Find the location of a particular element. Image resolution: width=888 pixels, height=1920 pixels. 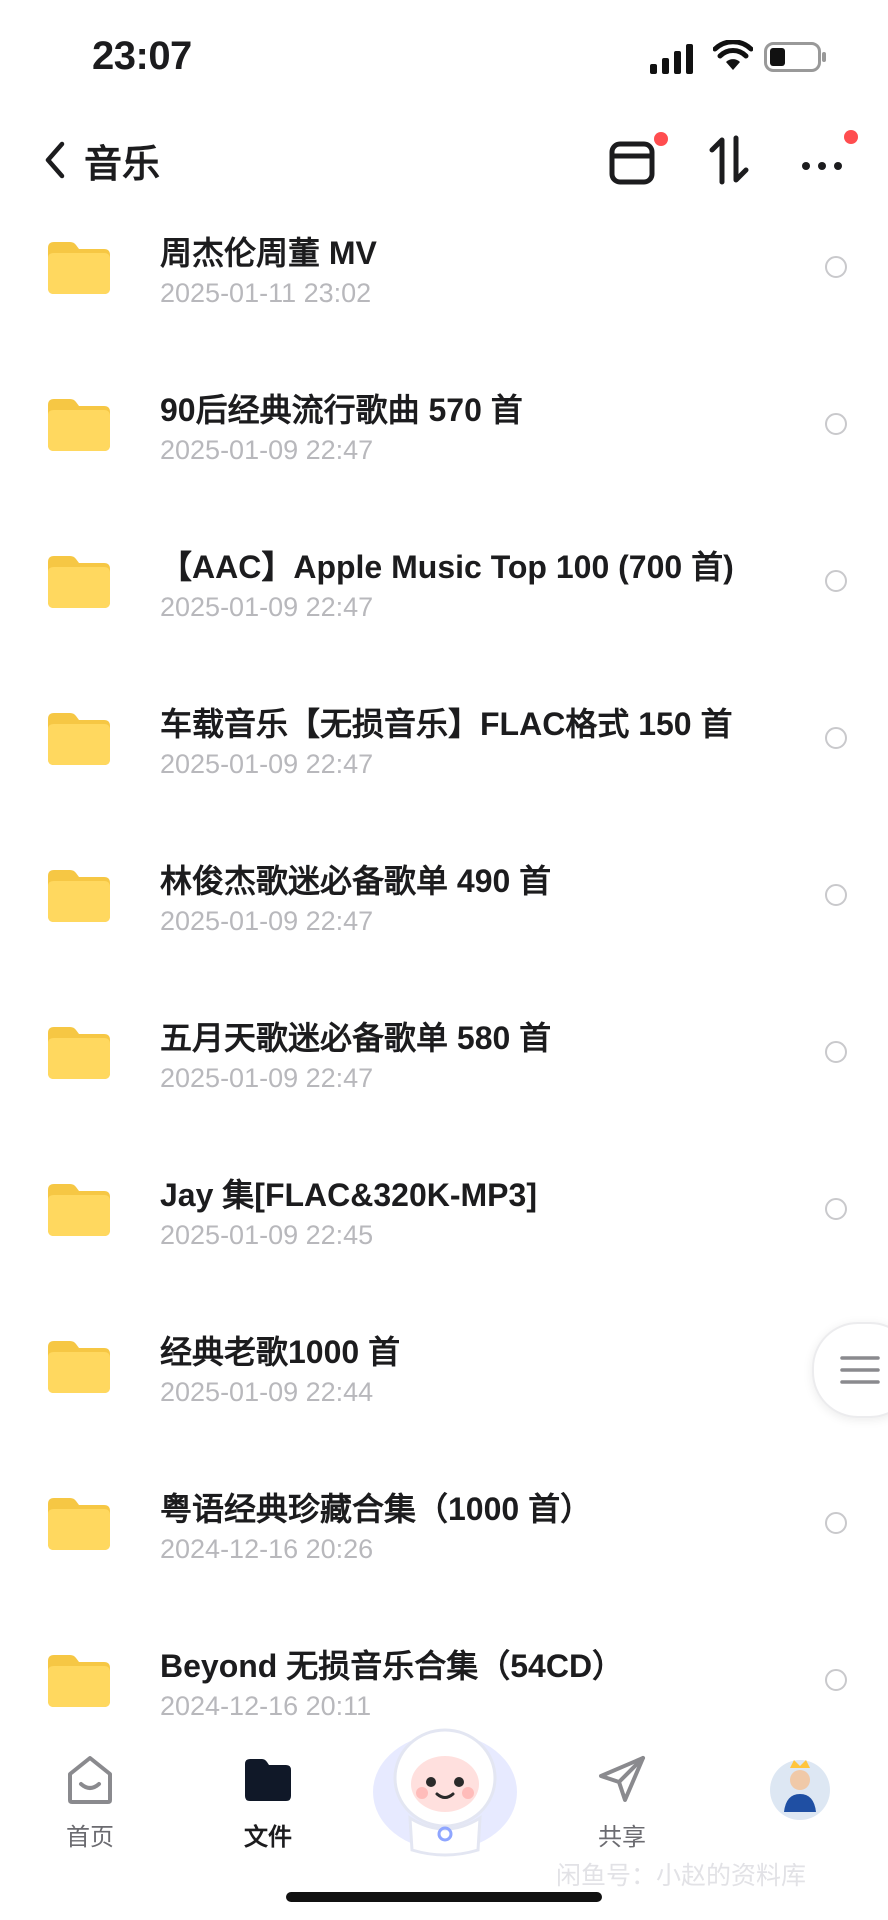

tab-share: 共享 is located at coordinates (622, 1801).